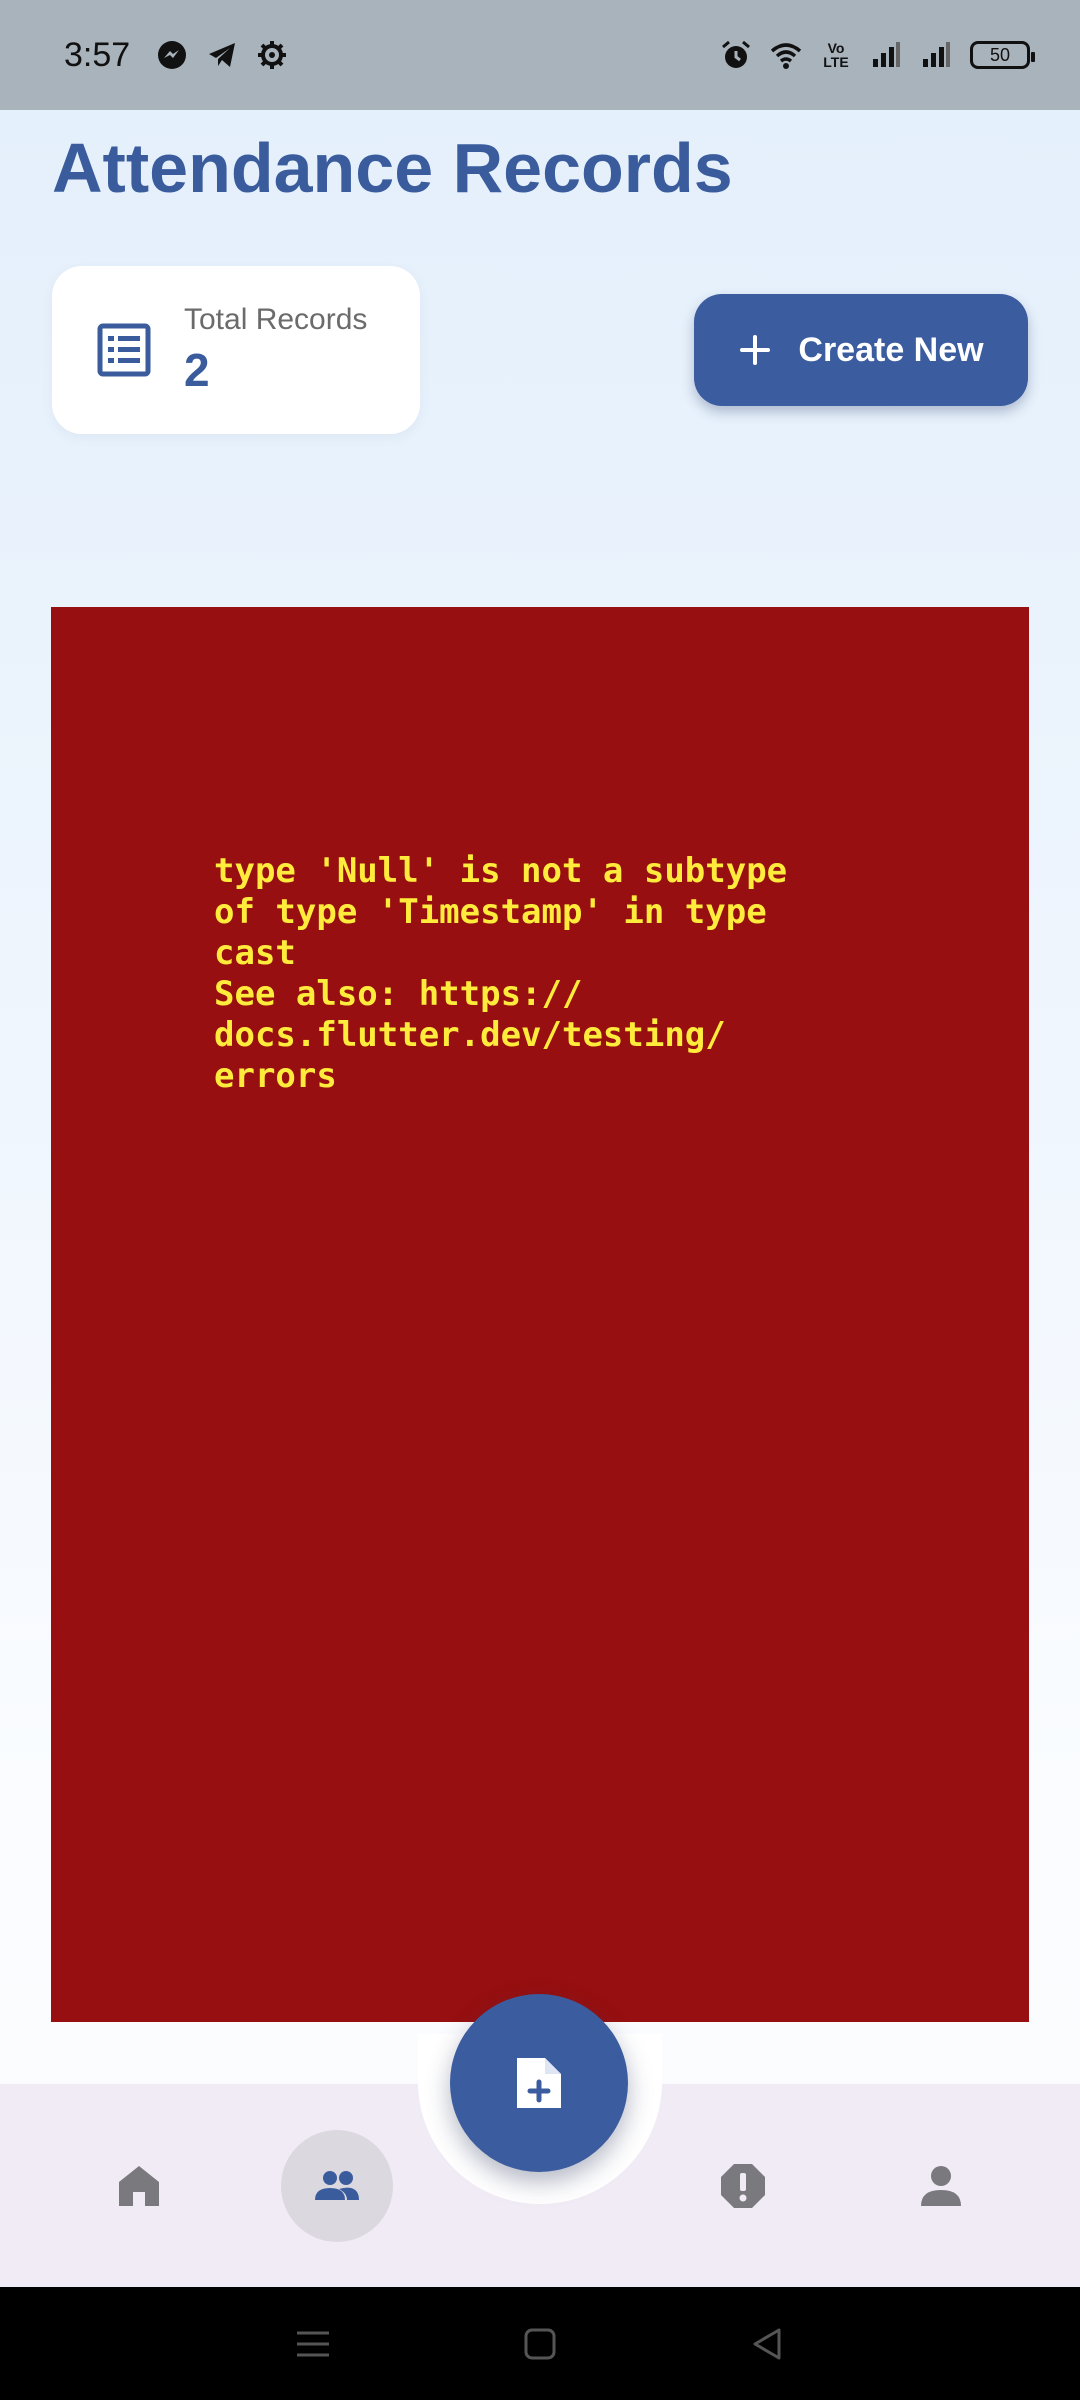  What do you see at coordinates (97, 54) in the screenshot?
I see `status-time: 3:57` at bounding box center [97, 54].